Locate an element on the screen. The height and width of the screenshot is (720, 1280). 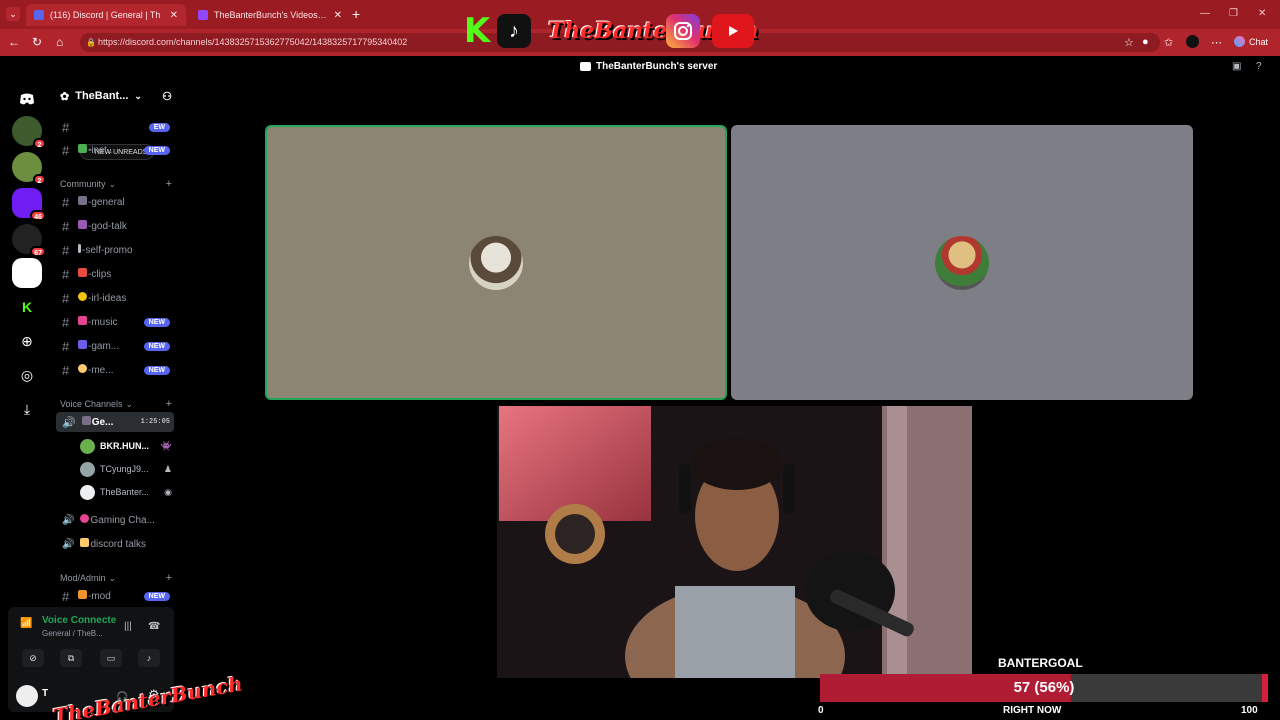
chat-label: Chat is located at coordinates (1259, 41).